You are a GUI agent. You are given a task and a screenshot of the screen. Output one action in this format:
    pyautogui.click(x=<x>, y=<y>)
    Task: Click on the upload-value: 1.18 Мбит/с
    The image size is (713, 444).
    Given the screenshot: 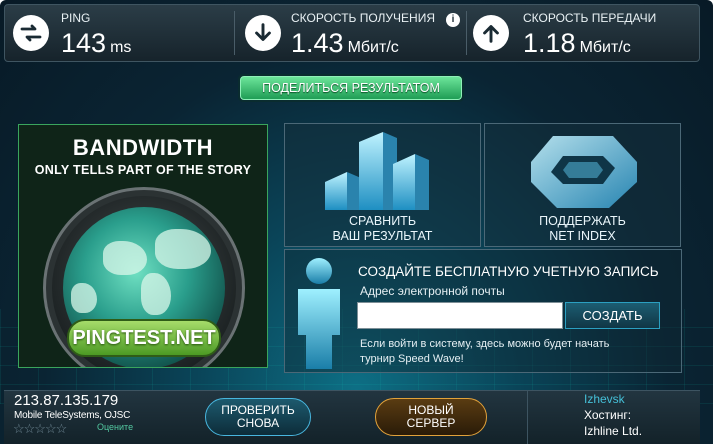 What is the action you would take?
    pyautogui.click(x=577, y=43)
    